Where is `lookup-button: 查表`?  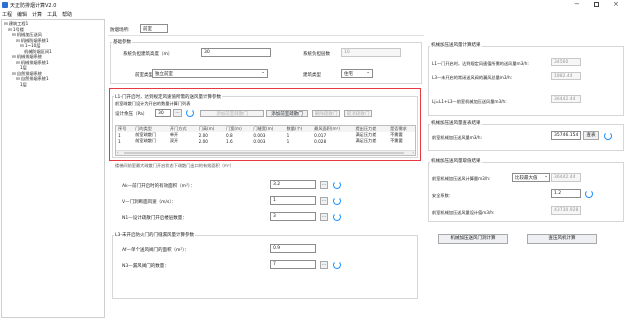 lookup-button: 查表 is located at coordinates (591, 135).